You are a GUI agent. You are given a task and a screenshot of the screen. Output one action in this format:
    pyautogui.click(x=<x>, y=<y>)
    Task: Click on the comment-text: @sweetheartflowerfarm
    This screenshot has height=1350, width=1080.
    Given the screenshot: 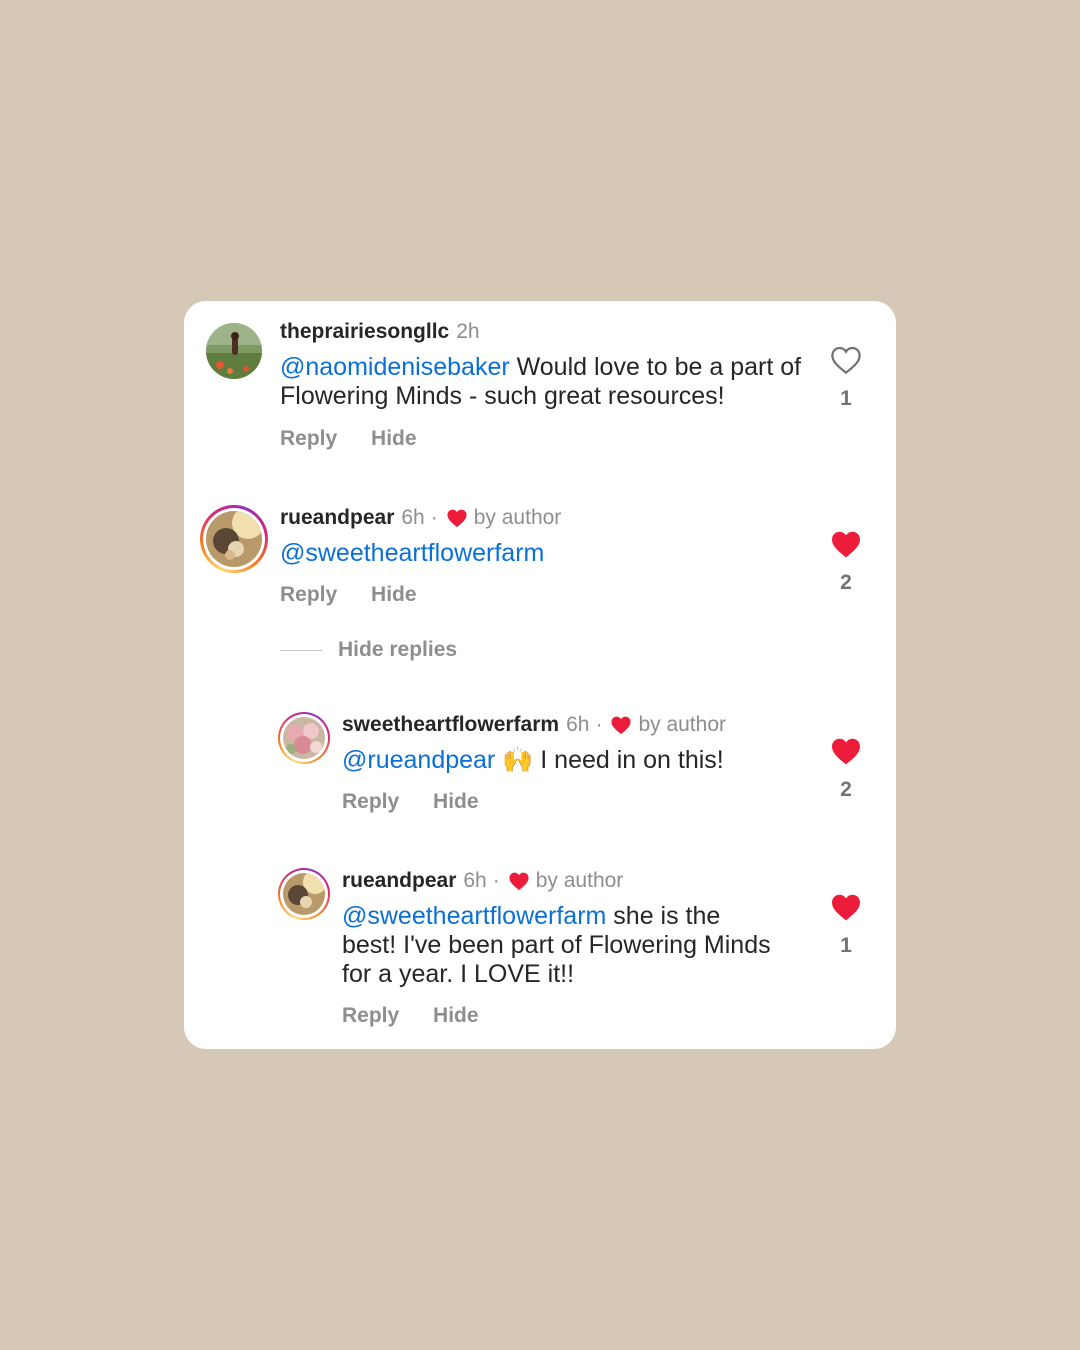 What is the action you would take?
    pyautogui.click(x=545, y=553)
    